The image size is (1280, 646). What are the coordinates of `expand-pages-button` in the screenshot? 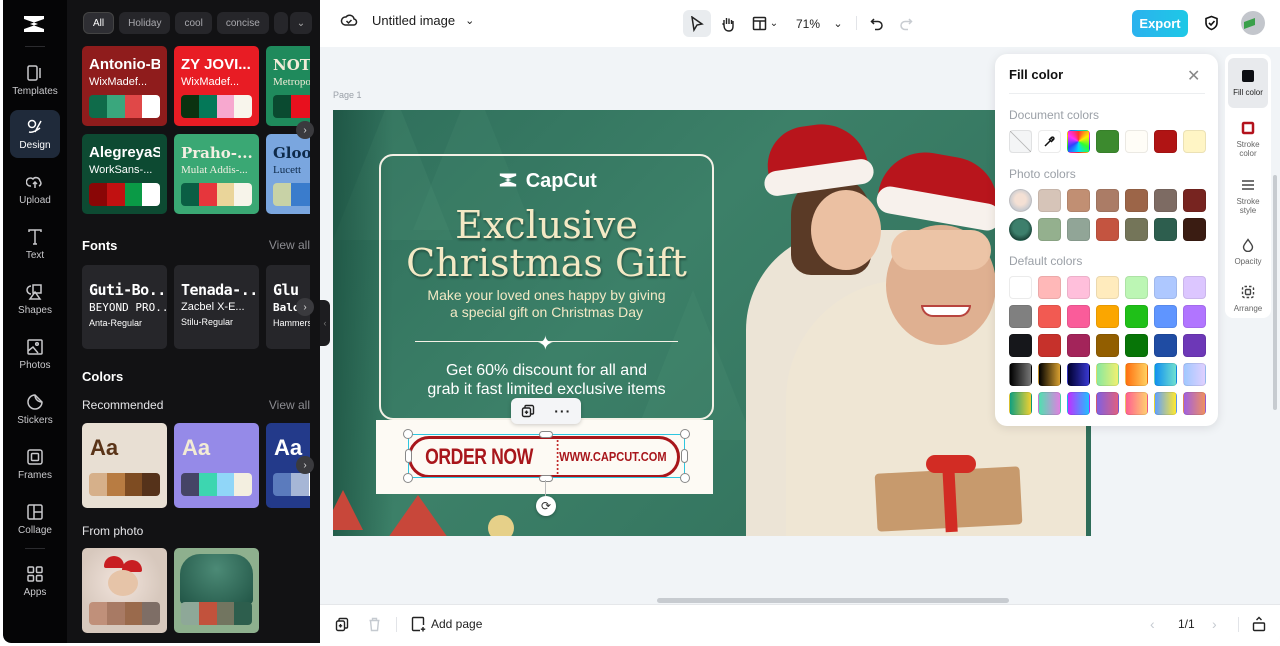 It's located at (1259, 624).